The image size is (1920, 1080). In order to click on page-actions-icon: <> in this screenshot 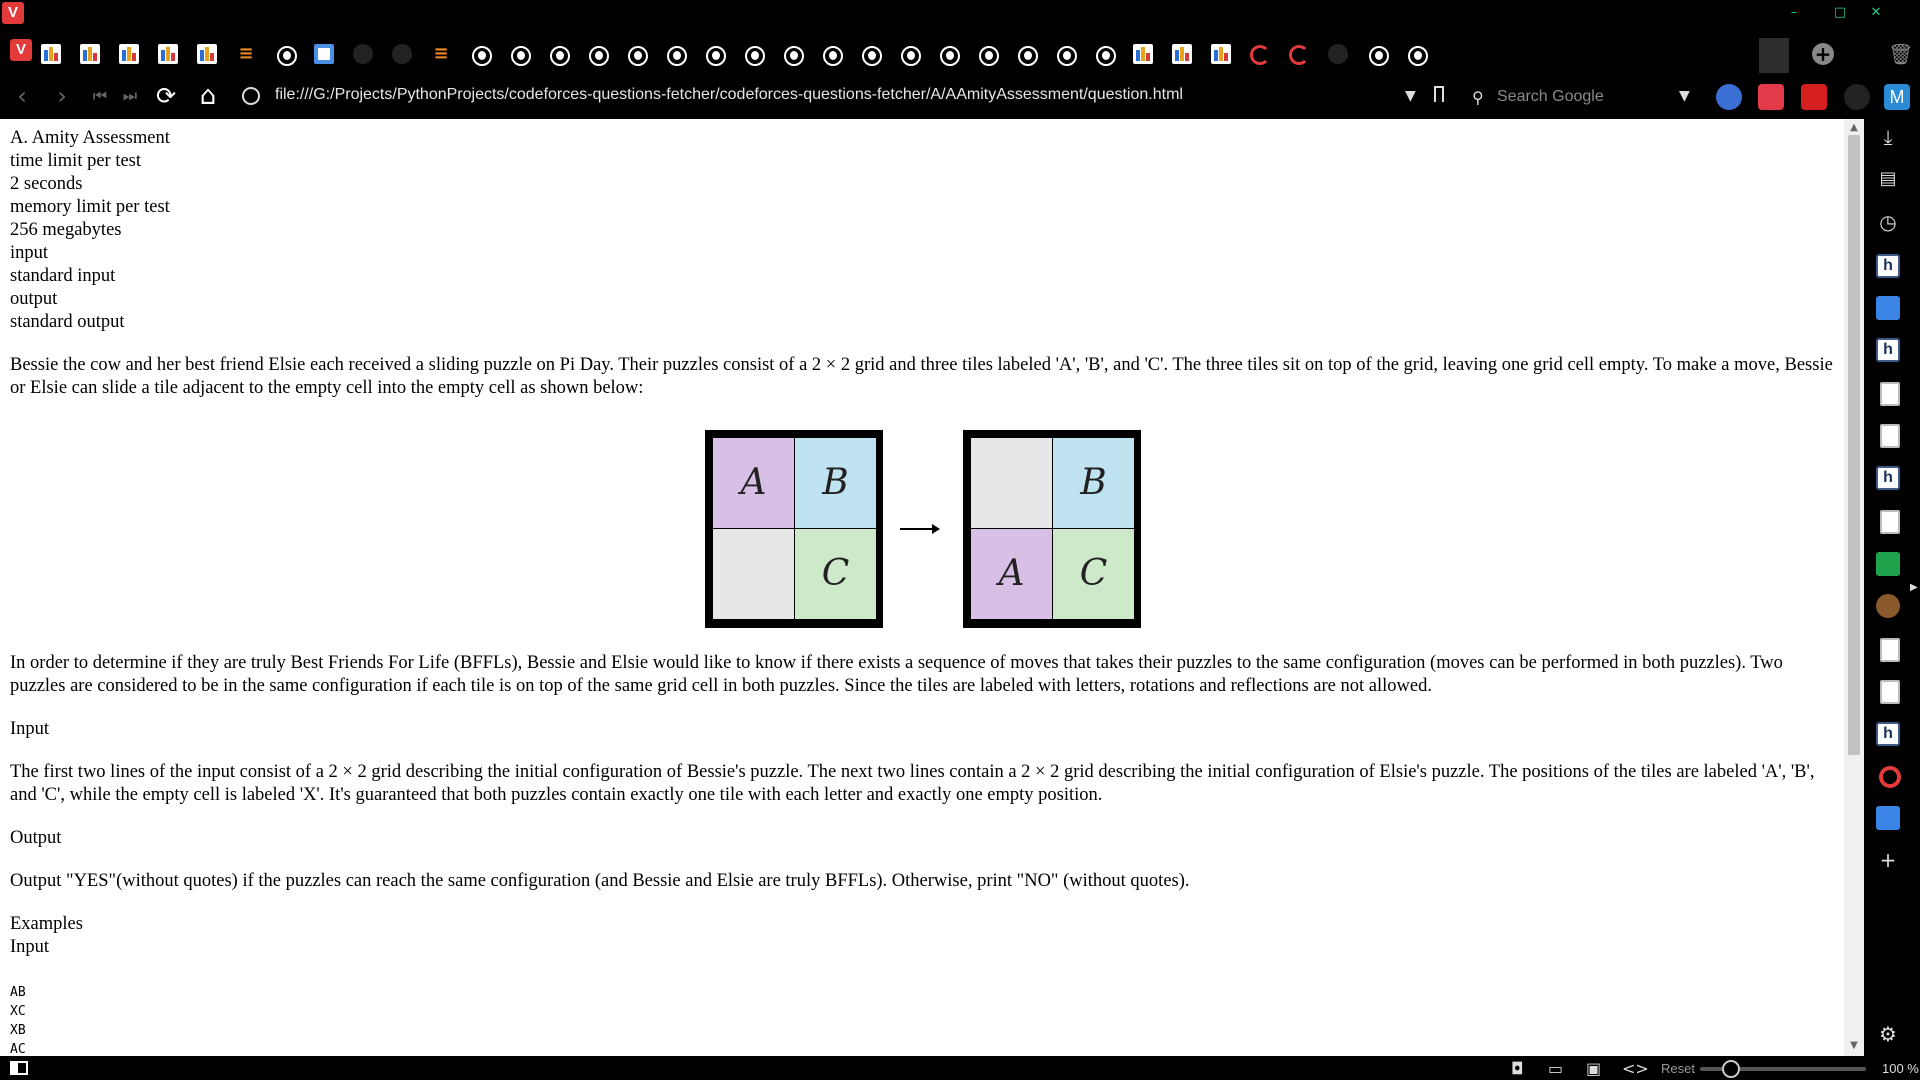, I will do `click(1635, 1068)`.